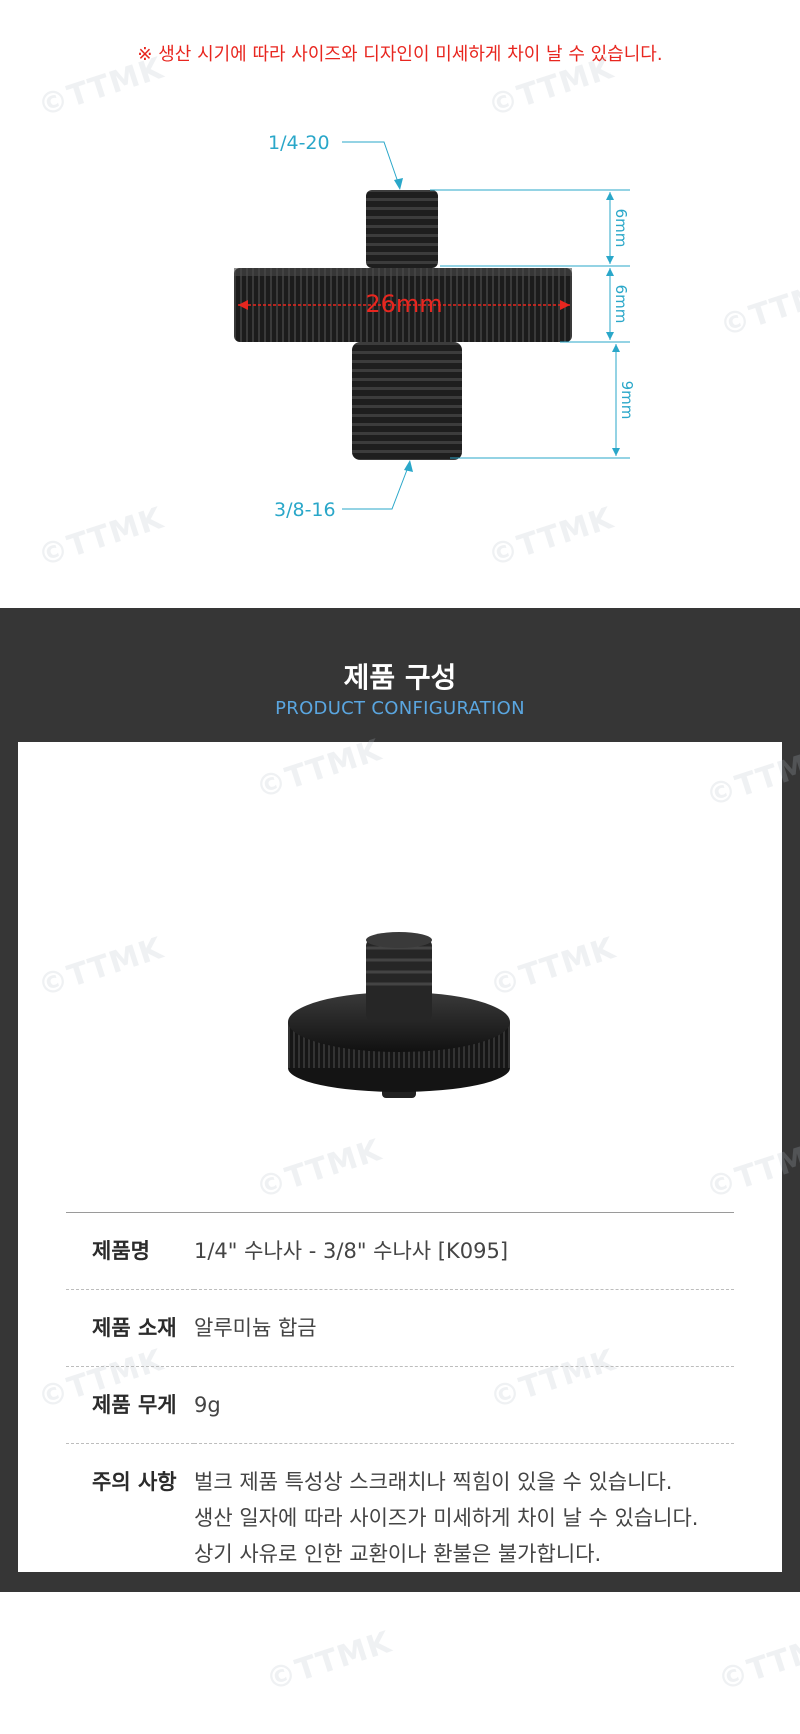 This screenshot has width=800, height=1734. What do you see at coordinates (400, 677) in the screenshot?
I see `section-title: 제품 구성` at bounding box center [400, 677].